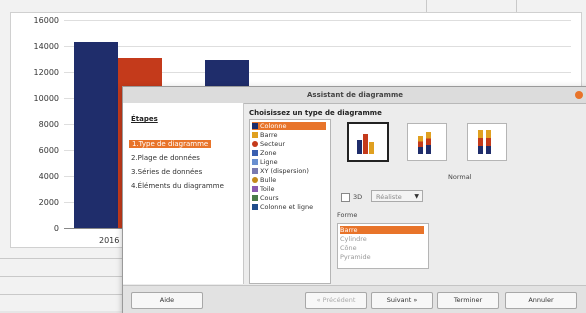 The height and width of the screenshot is (313, 586). Describe the element at coordinates (46, 46) in the screenshot. I see `y-tick-label: 14000` at that location.